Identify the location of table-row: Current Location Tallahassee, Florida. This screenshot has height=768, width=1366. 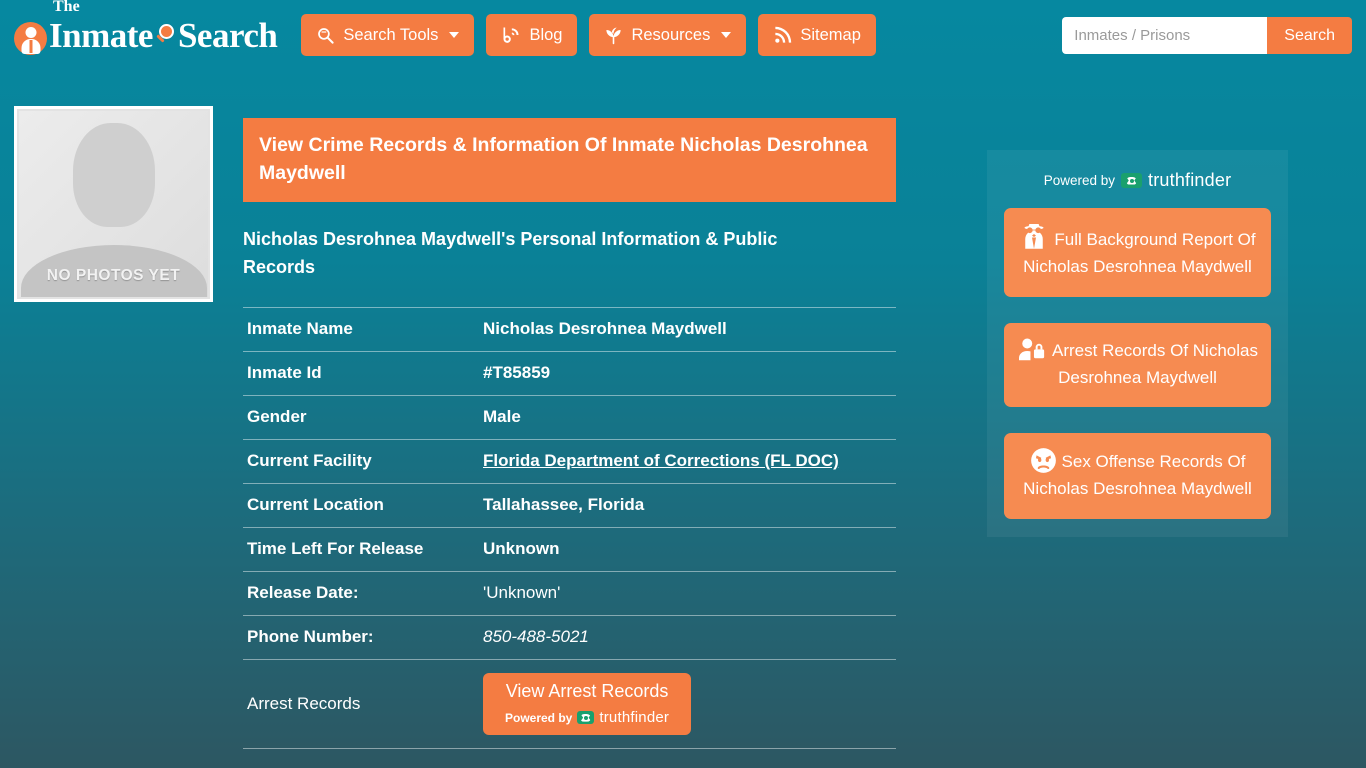
(569, 505).